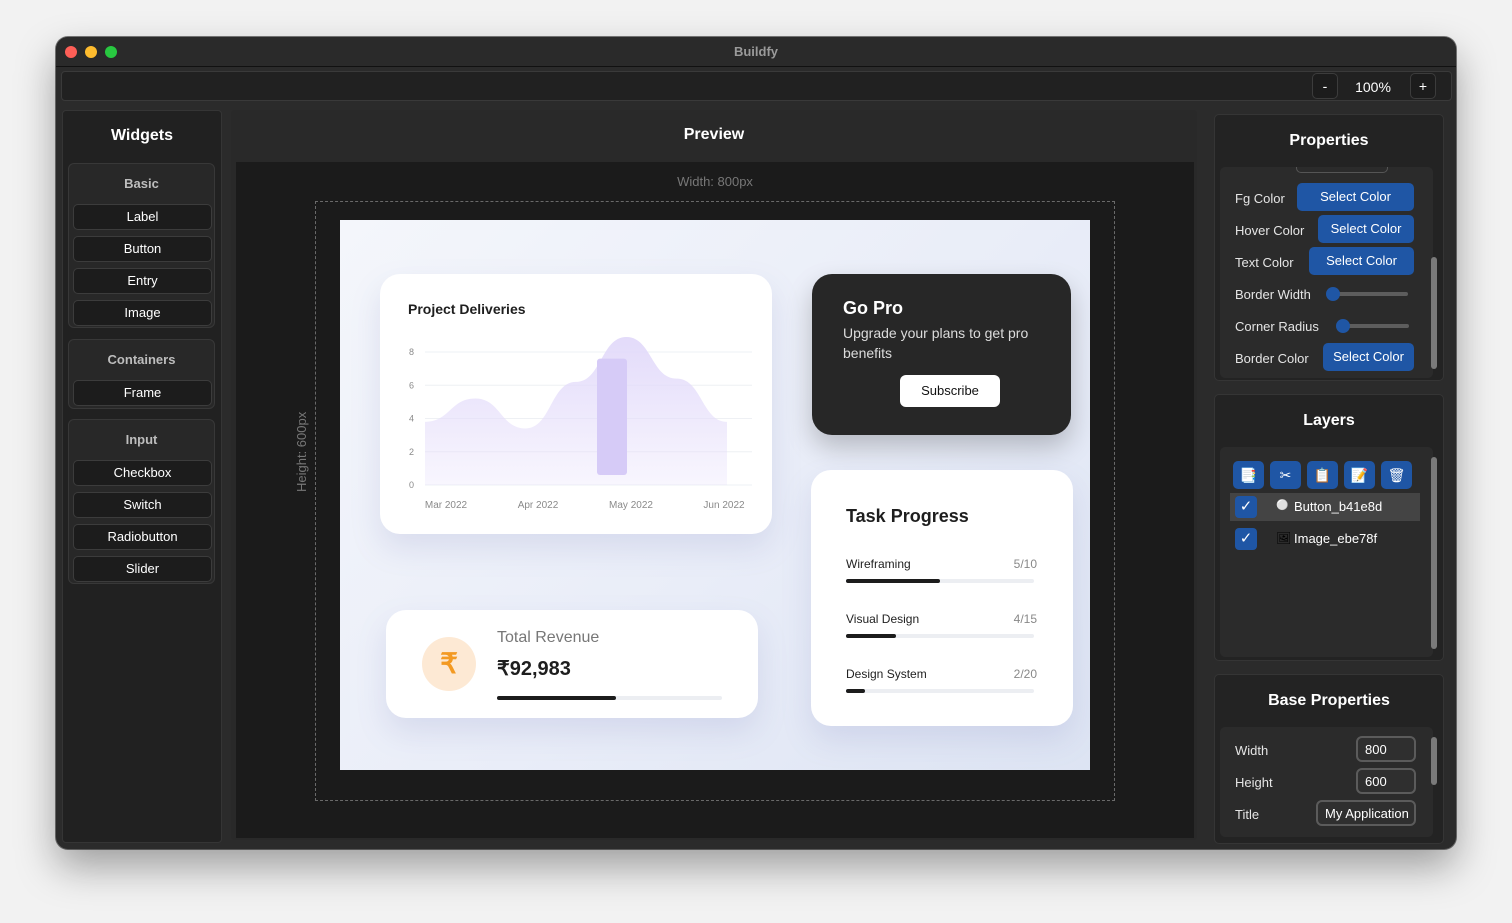 Image resolution: width=1512 pixels, height=923 pixels. Describe the element at coordinates (873, 308) in the screenshot. I see `go-pro-title: Go Pro` at that location.